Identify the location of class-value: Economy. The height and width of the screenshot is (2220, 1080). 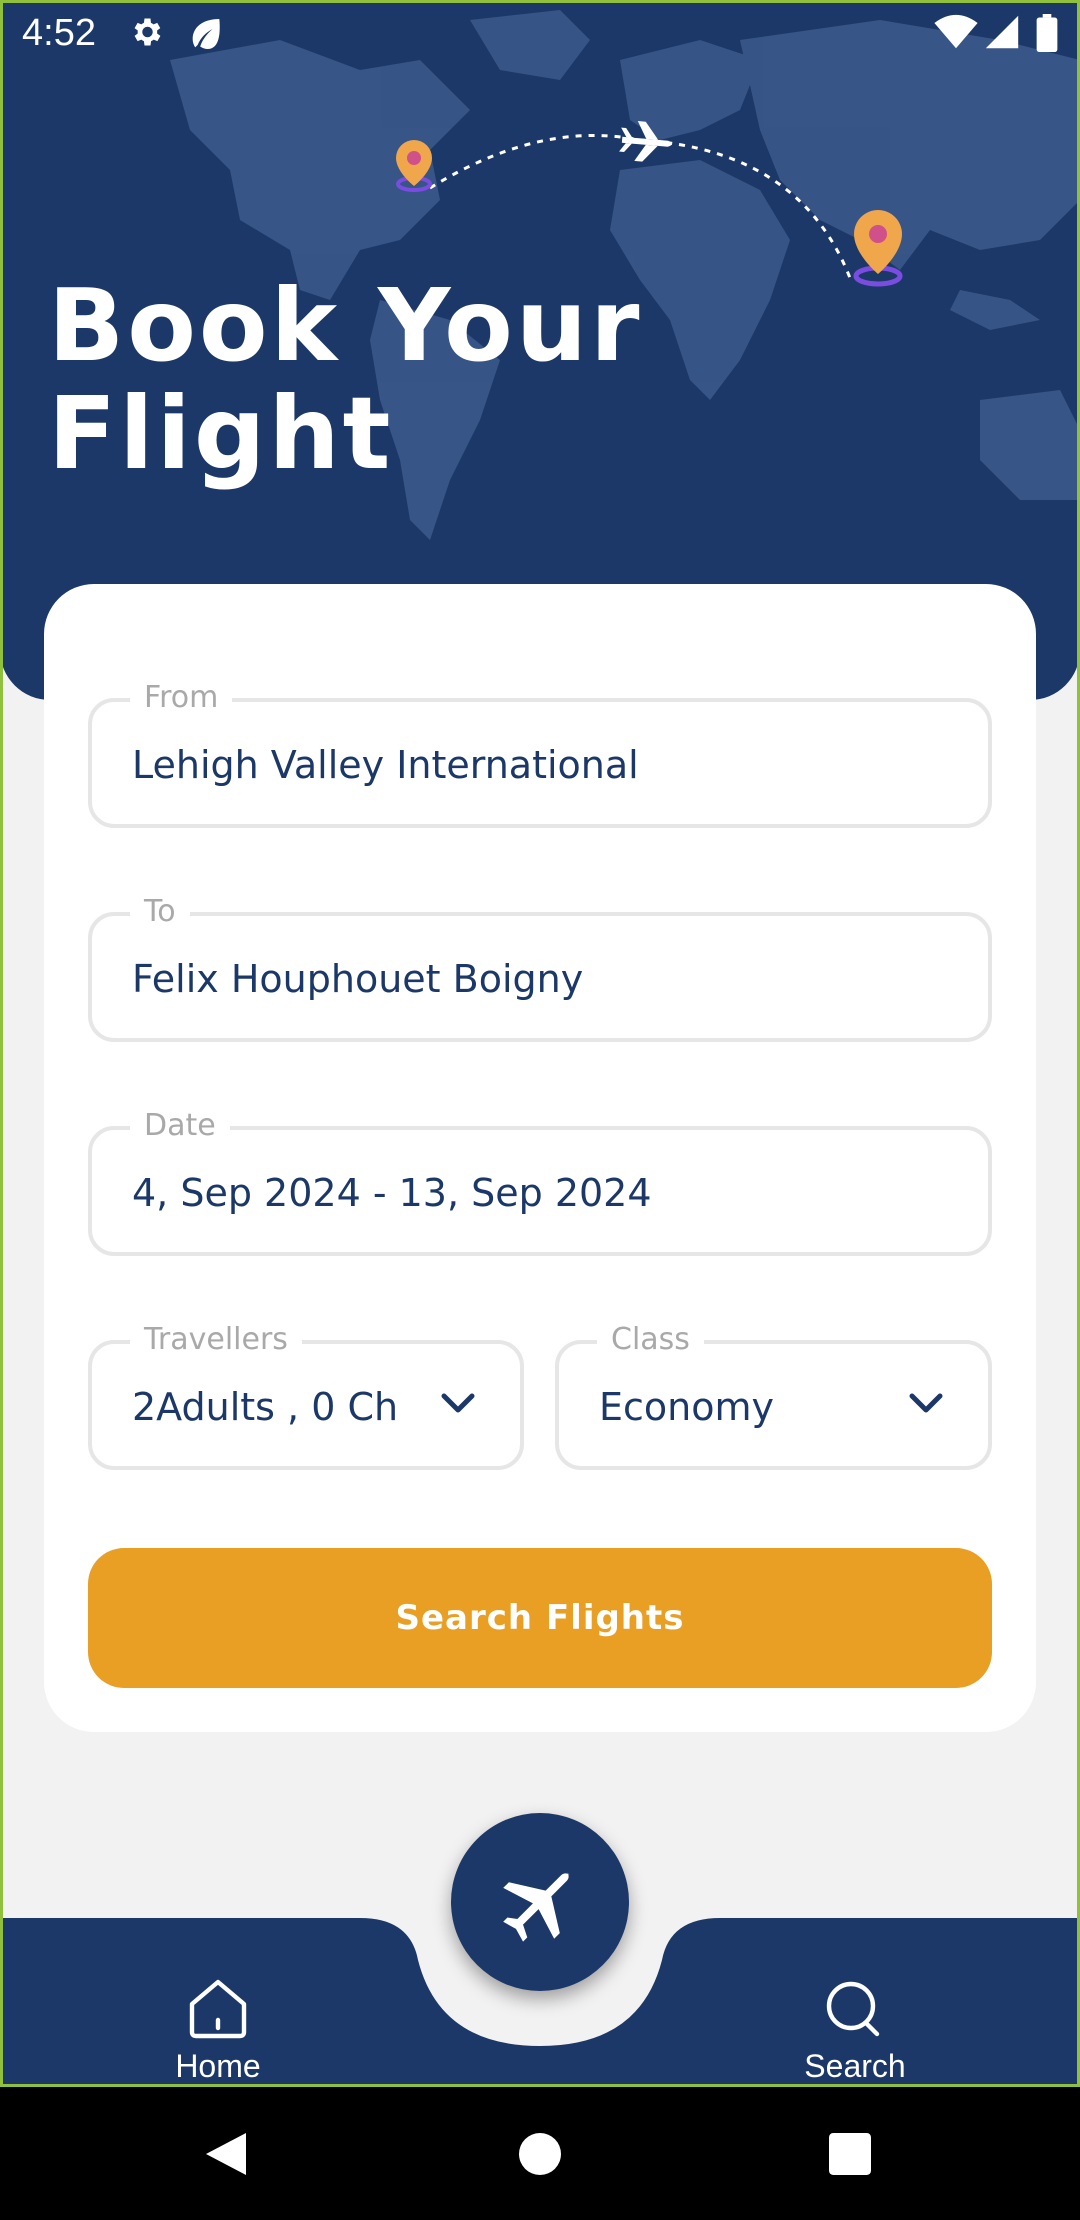
(686, 1407).